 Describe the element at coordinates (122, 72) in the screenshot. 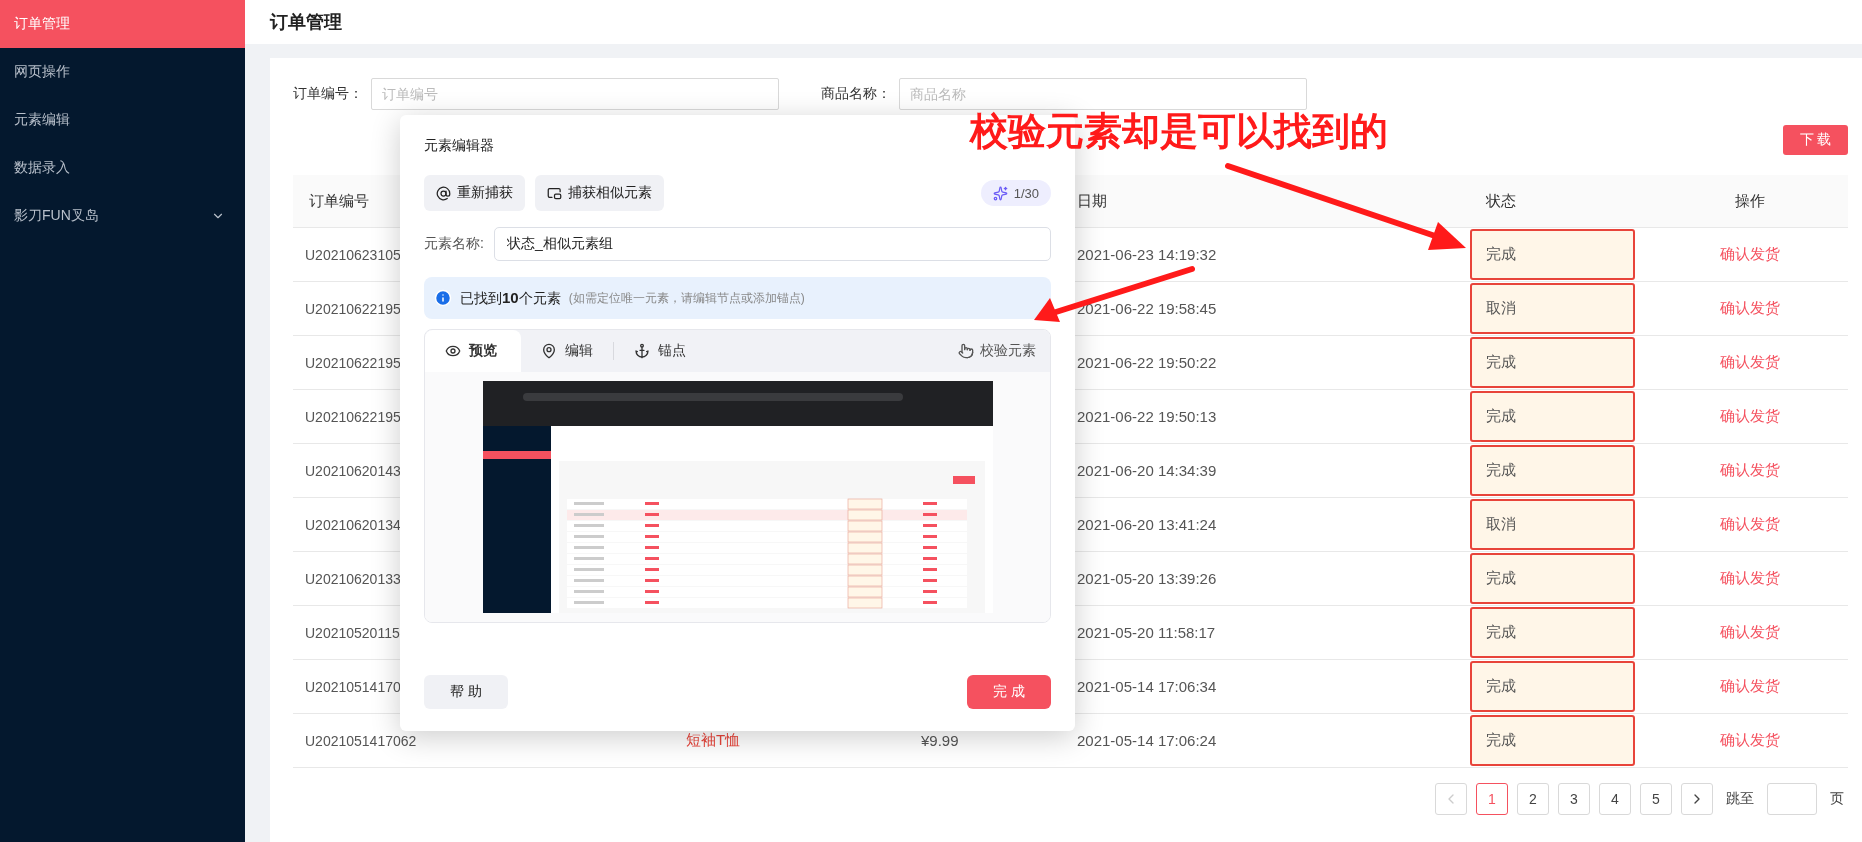

I see `sidebar-item: 网页操作` at that location.